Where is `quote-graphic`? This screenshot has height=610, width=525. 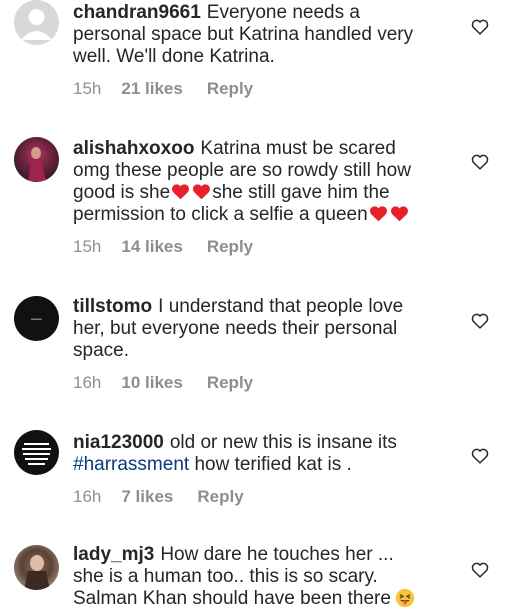 quote-graphic is located at coordinates (36, 454).